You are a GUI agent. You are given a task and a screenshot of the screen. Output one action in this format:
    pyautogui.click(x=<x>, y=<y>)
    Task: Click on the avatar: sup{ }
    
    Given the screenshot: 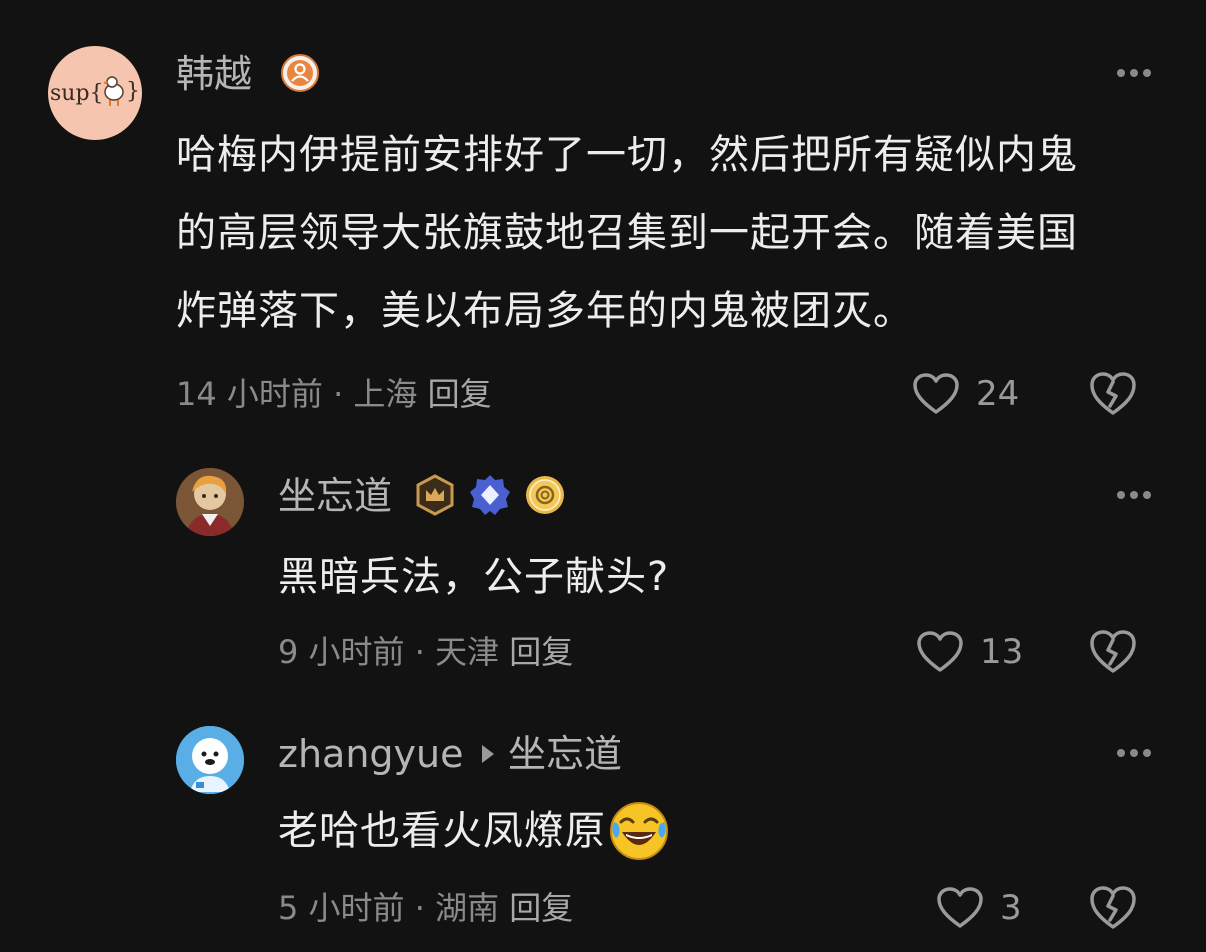 What is the action you would take?
    pyautogui.click(x=95, y=93)
    